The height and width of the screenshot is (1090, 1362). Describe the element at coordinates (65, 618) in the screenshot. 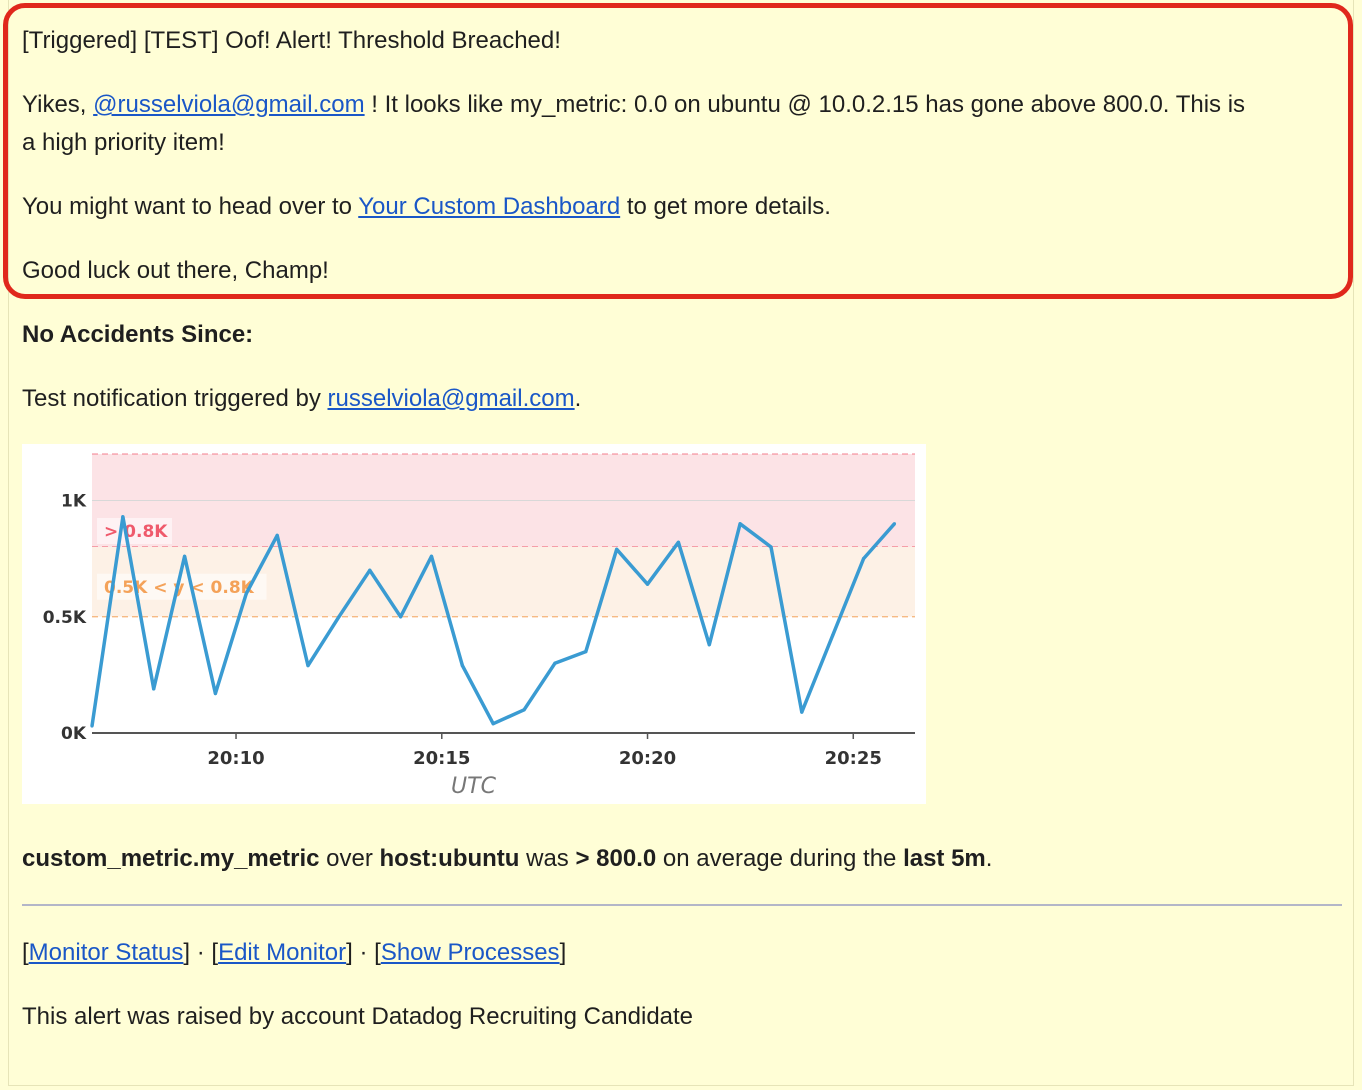

I see `y-tick-label: 0.5K` at that location.